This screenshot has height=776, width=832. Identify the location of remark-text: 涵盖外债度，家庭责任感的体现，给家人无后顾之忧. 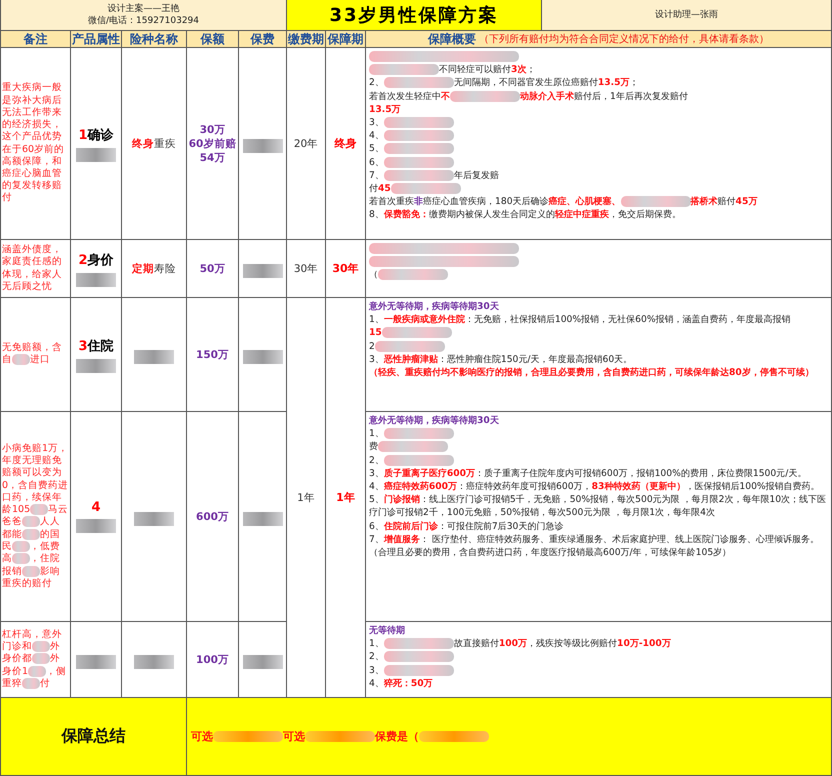
(32, 268).